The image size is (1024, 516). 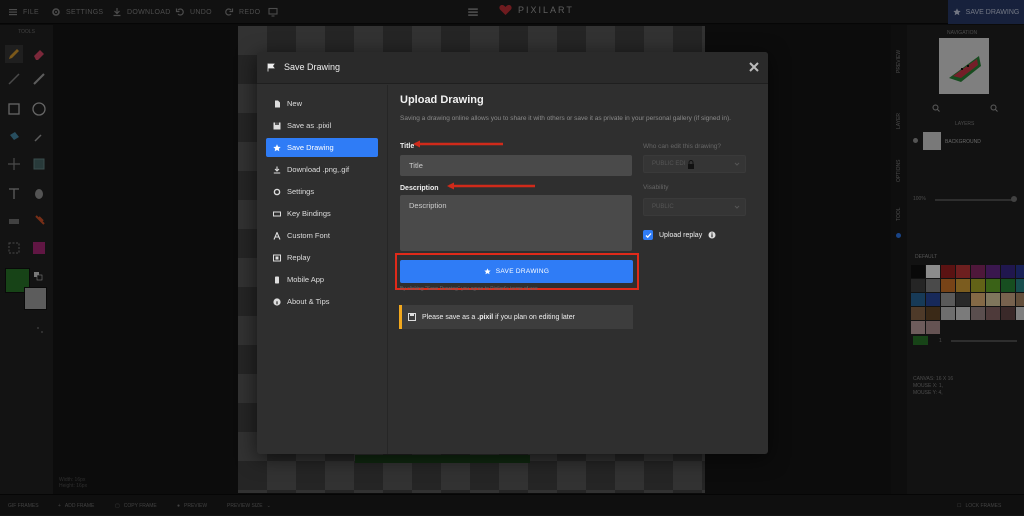 I want to click on file-icon, so click(x=277, y=103).